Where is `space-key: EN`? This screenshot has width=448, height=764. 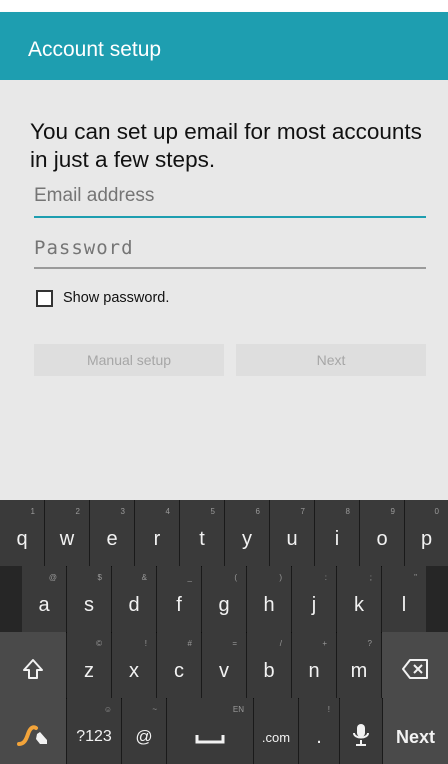
space-key: EN is located at coordinates (210, 731).